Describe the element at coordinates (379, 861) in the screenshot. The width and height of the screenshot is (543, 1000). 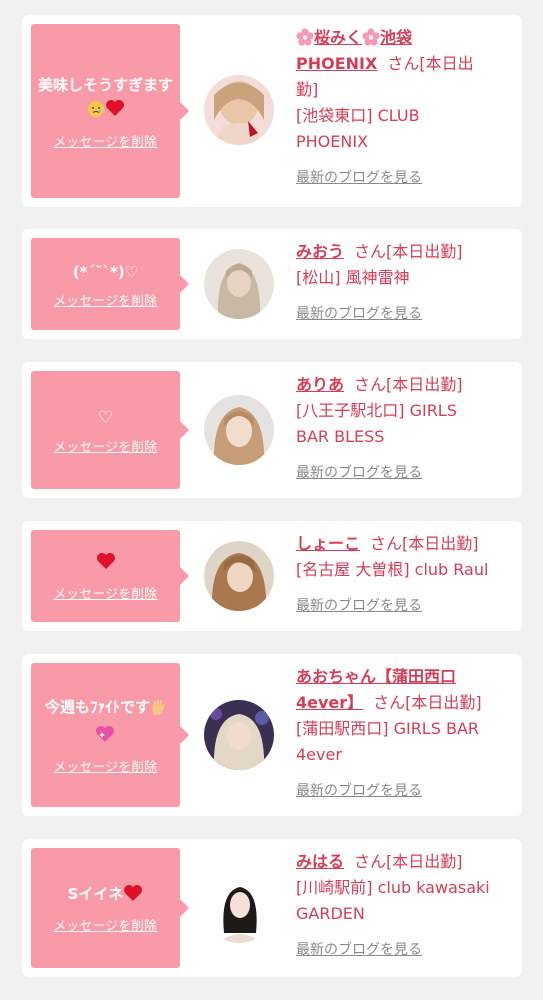
I see `cast-name-line: みはる さん[本日出勤]` at that location.